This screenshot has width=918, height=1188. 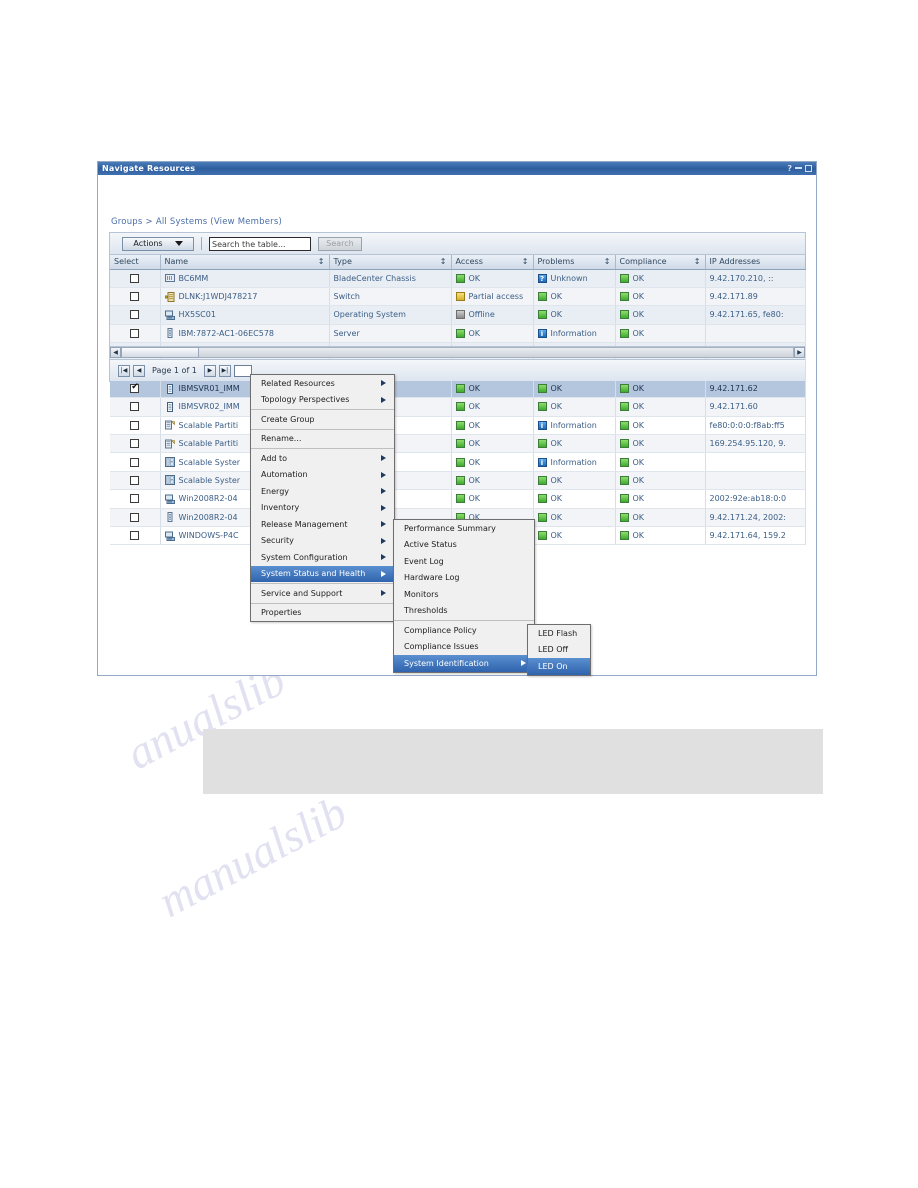 What do you see at coordinates (322, 508) in the screenshot?
I see `menu-item-inventory: Inventory` at bounding box center [322, 508].